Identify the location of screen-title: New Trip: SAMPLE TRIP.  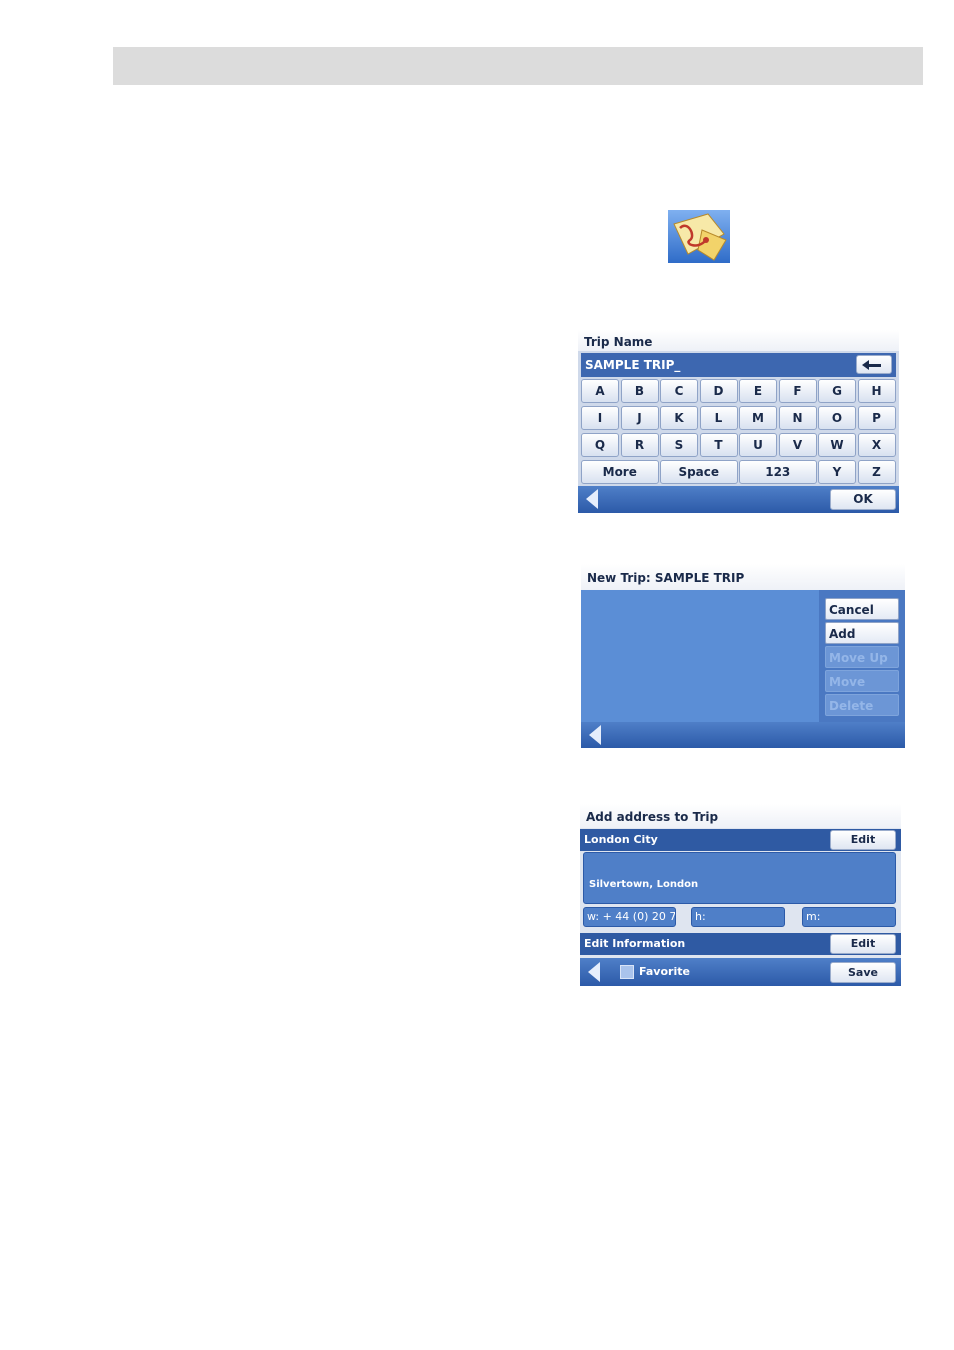
(743, 577).